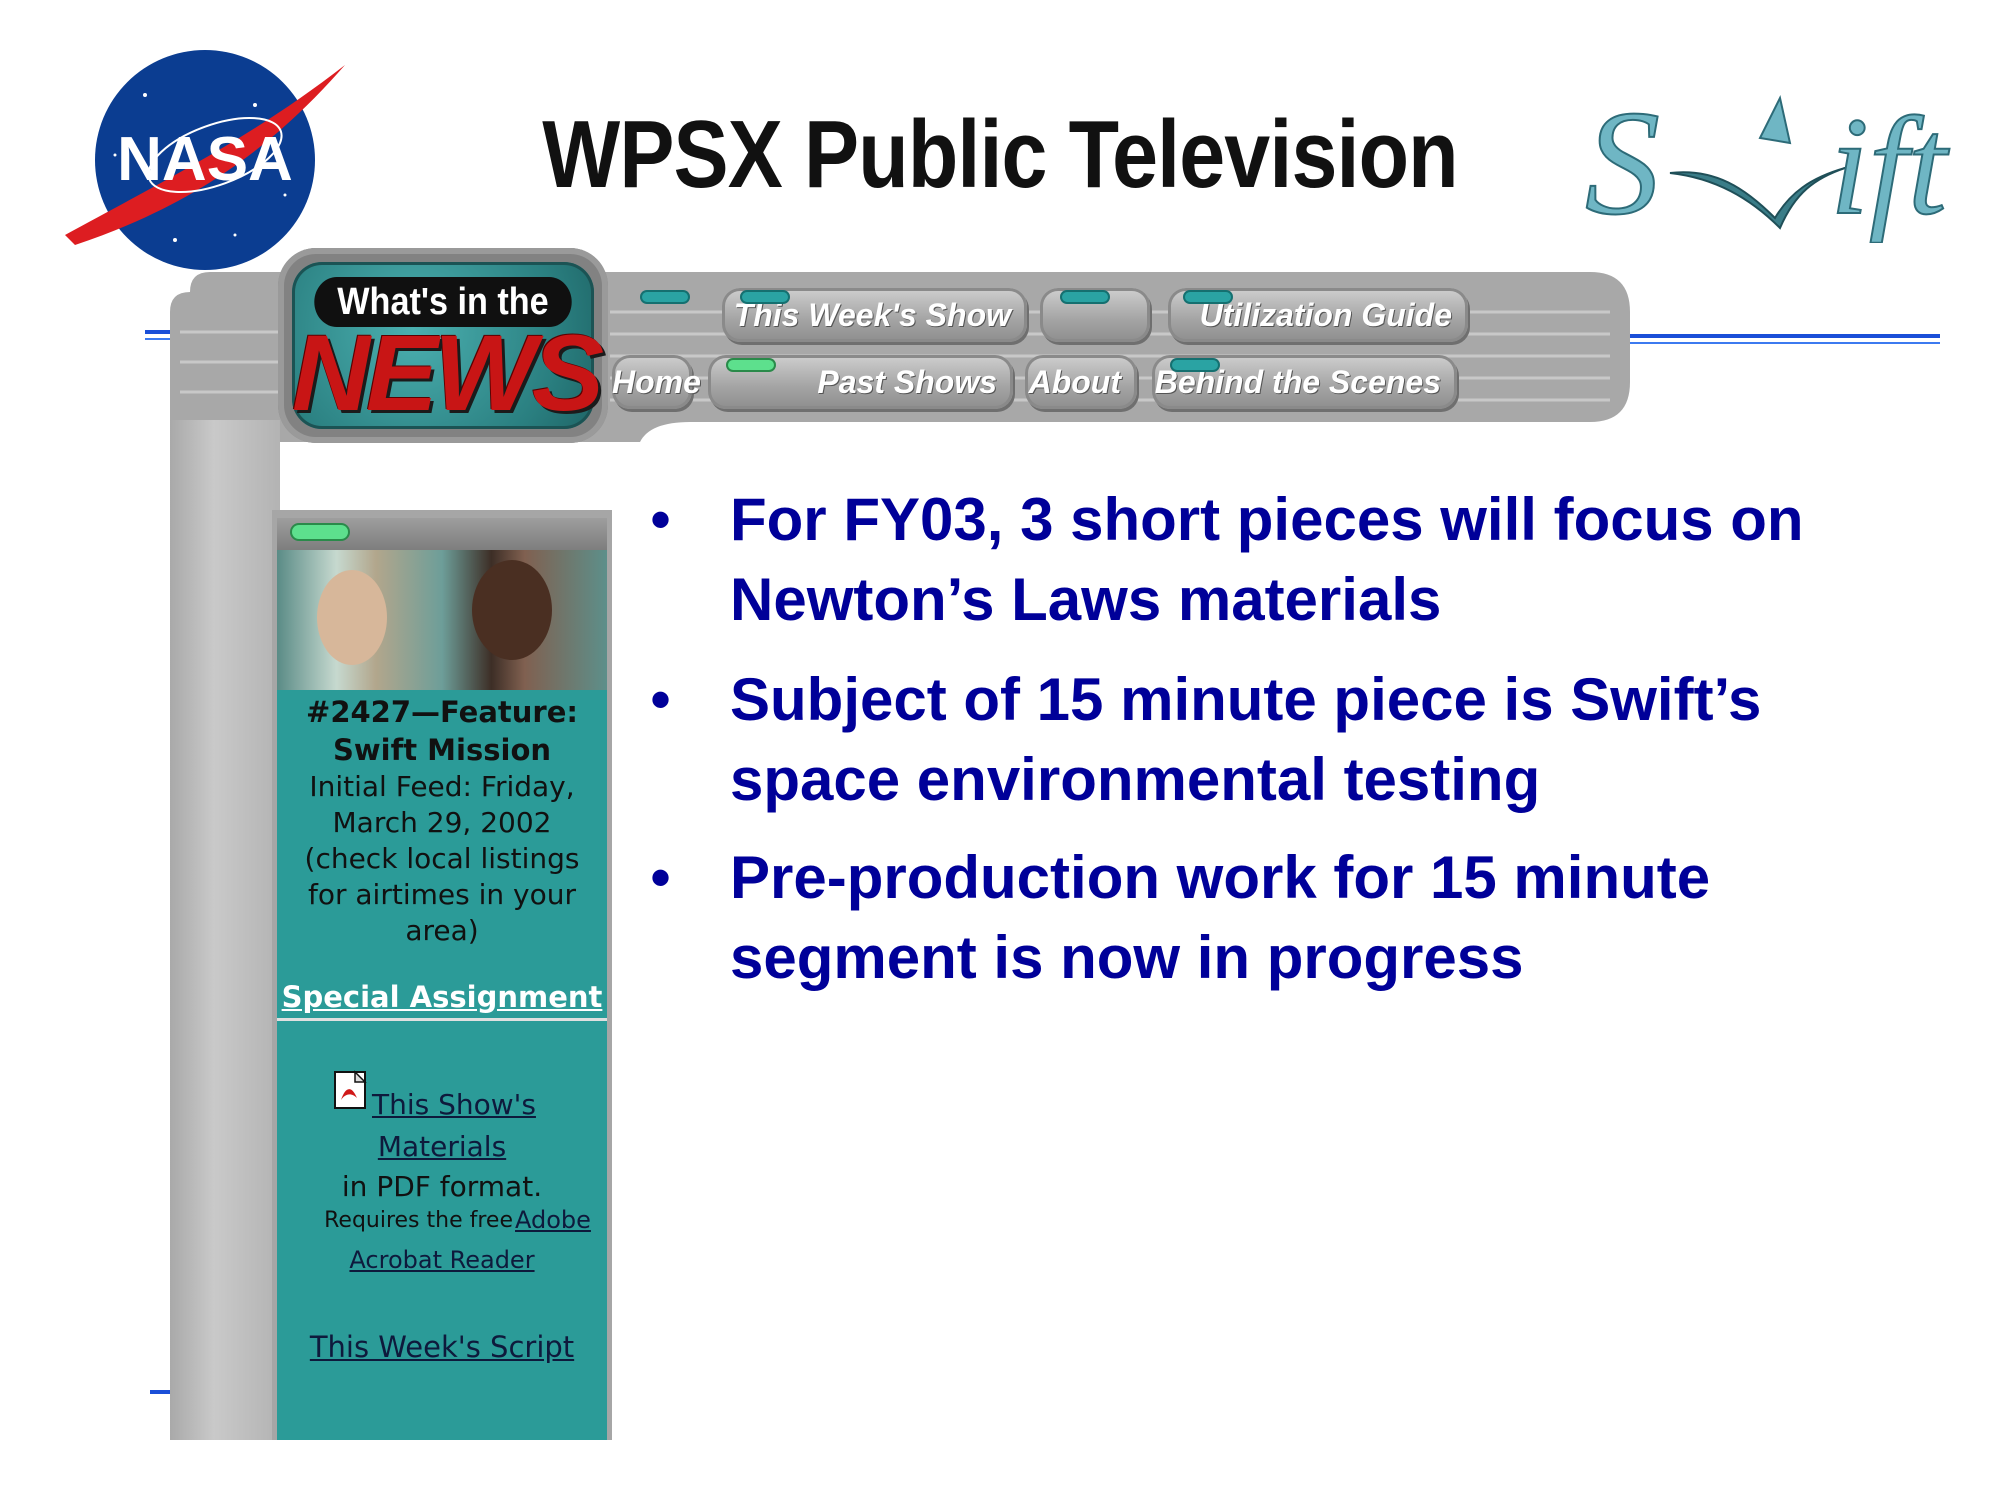 The image size is (2000, 1500). Describe the element at coordinates (1775, 160) in the screenshot. I see `swift-logo: S ift` at that location.